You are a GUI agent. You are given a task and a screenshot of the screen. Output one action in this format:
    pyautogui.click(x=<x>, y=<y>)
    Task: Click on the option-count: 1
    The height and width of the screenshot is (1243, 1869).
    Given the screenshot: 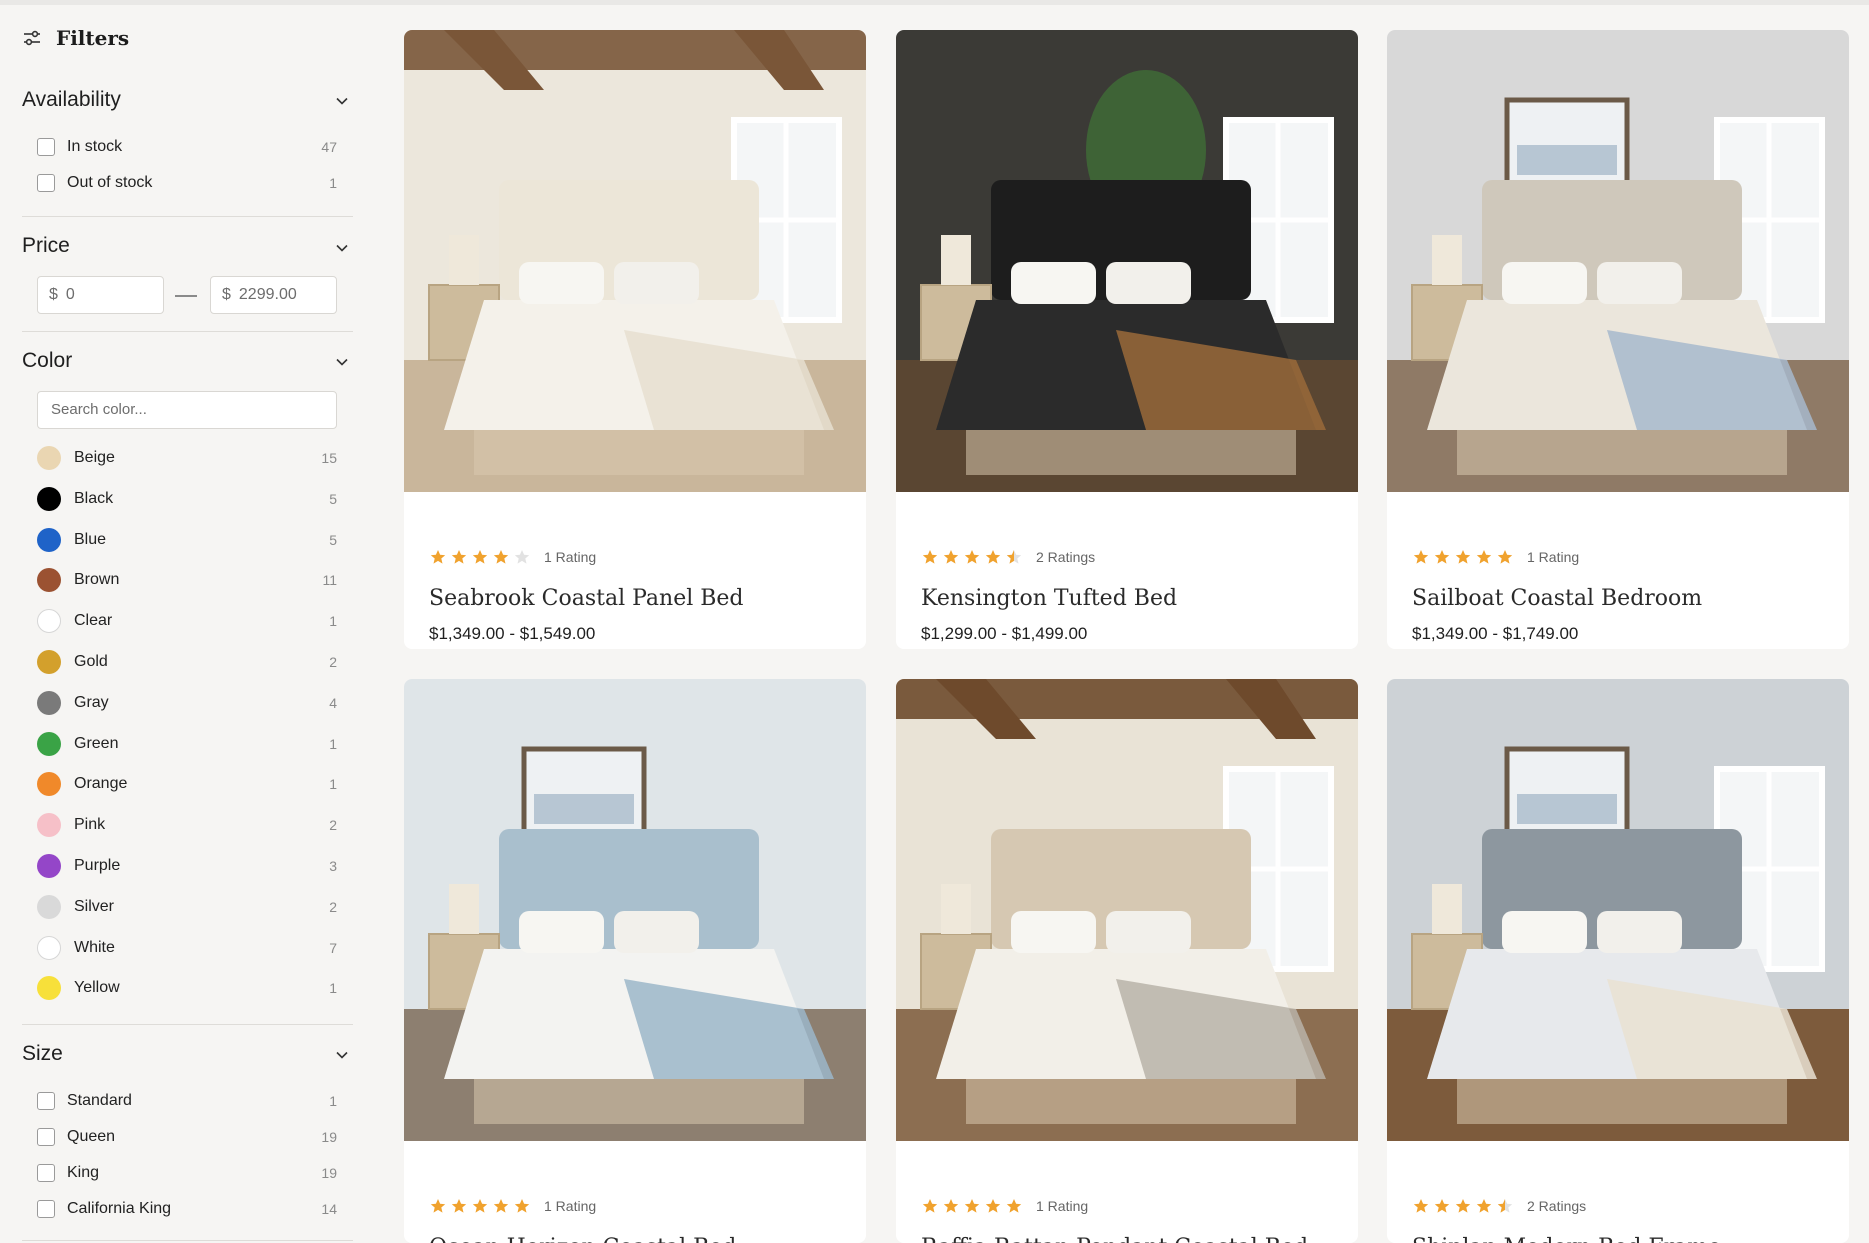 What is the action you would take?
    pyautogui.click(x=333, y=743)
    